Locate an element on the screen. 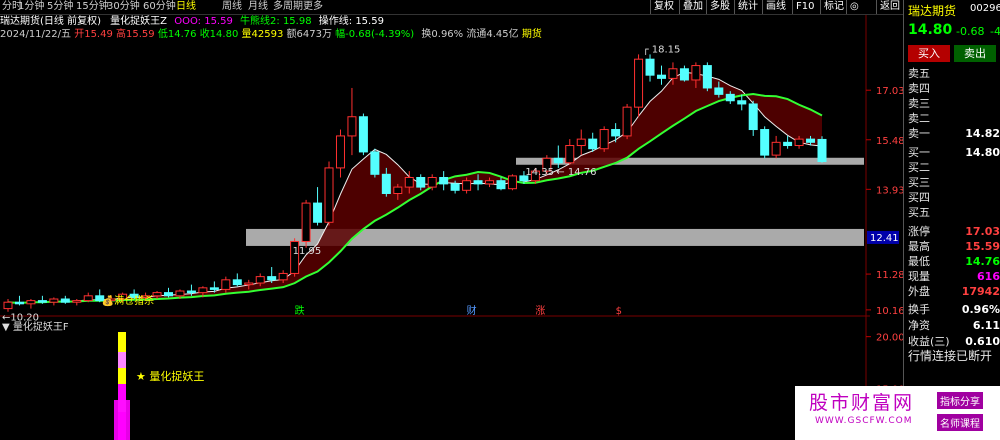  stat-4-label: 外盘 is located at coordinates (919, 291).